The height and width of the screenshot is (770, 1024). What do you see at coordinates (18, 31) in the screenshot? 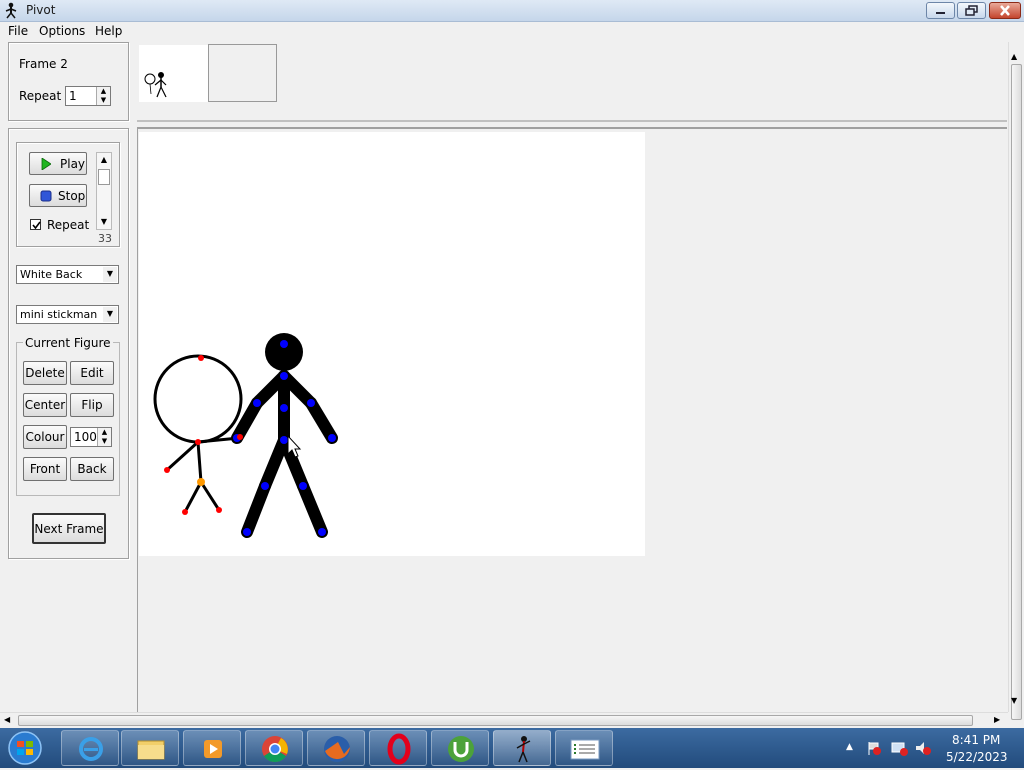
I see `menu-file: File` at bounding box center [18, 31].